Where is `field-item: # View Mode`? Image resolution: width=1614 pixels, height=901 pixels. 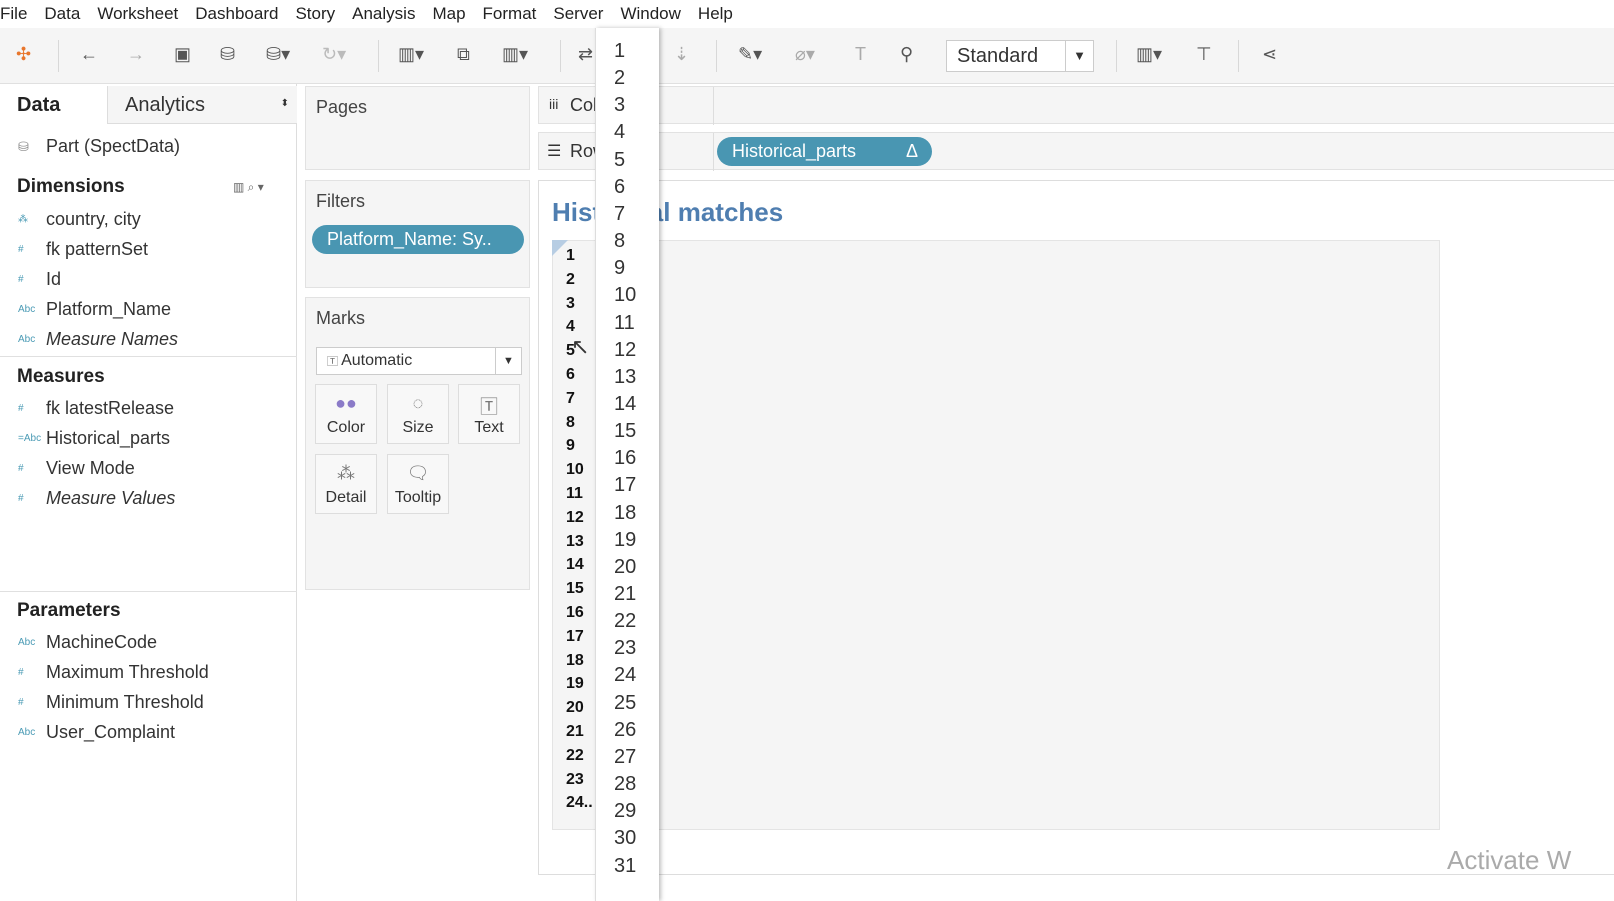
field-item: # View Mode is located at coordinates (76, 468).